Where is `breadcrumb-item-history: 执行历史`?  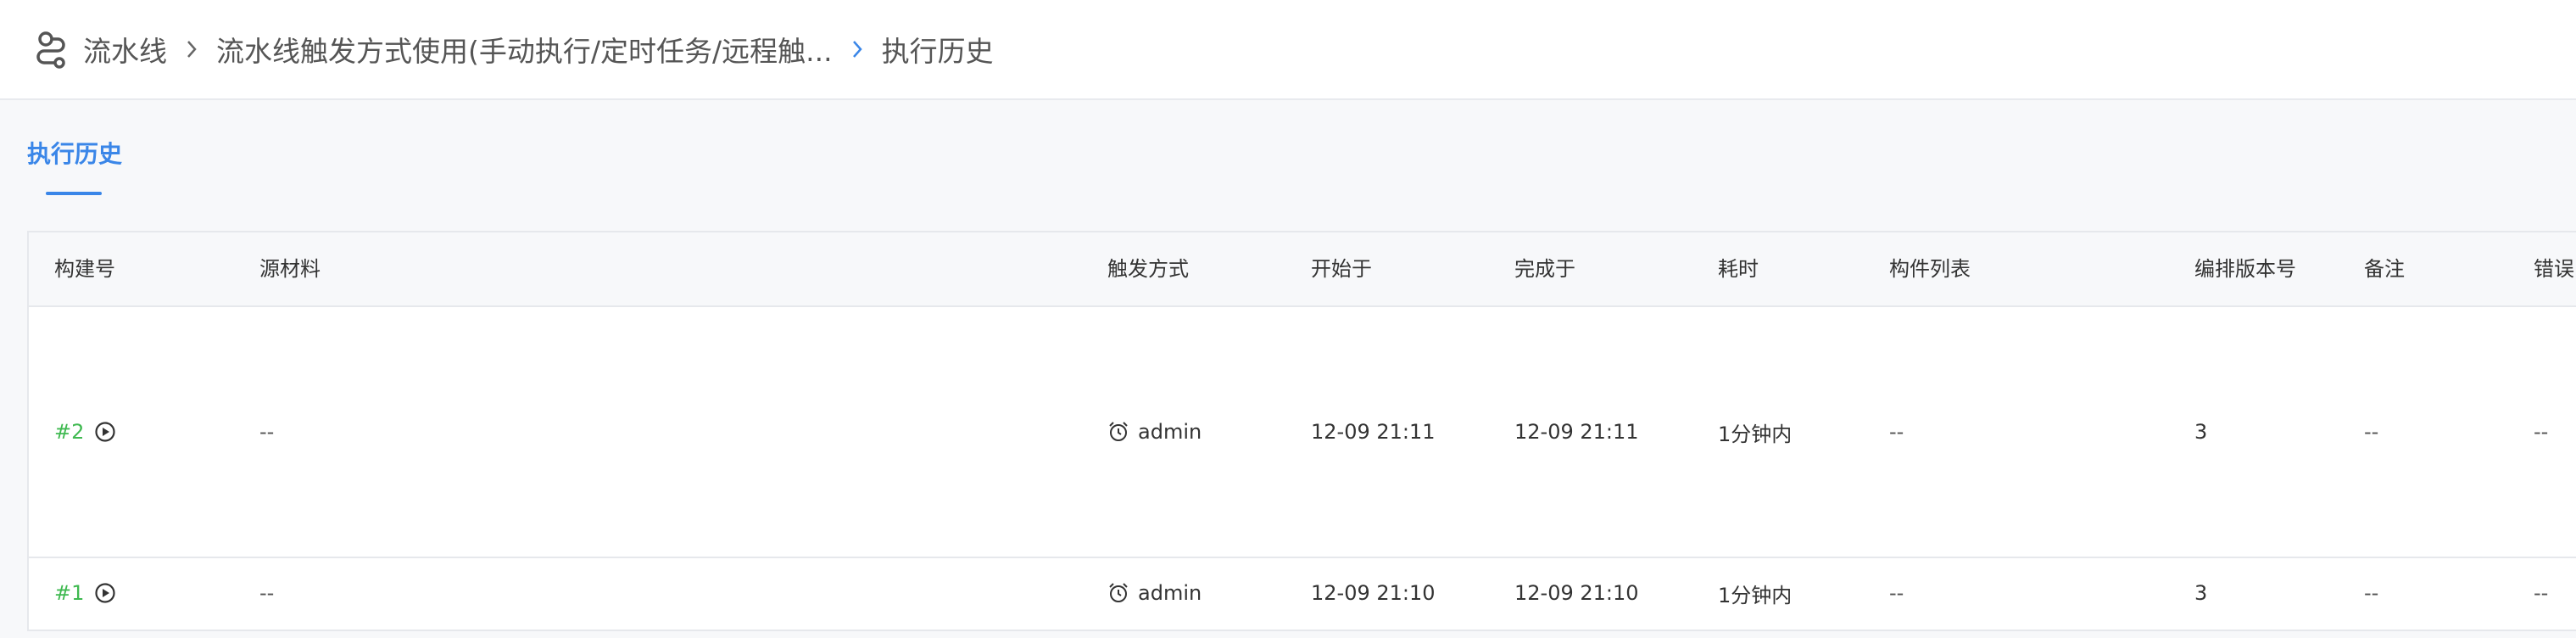
breadcrumb-item-history: 执行历史 is located at coordinates (937, 51).